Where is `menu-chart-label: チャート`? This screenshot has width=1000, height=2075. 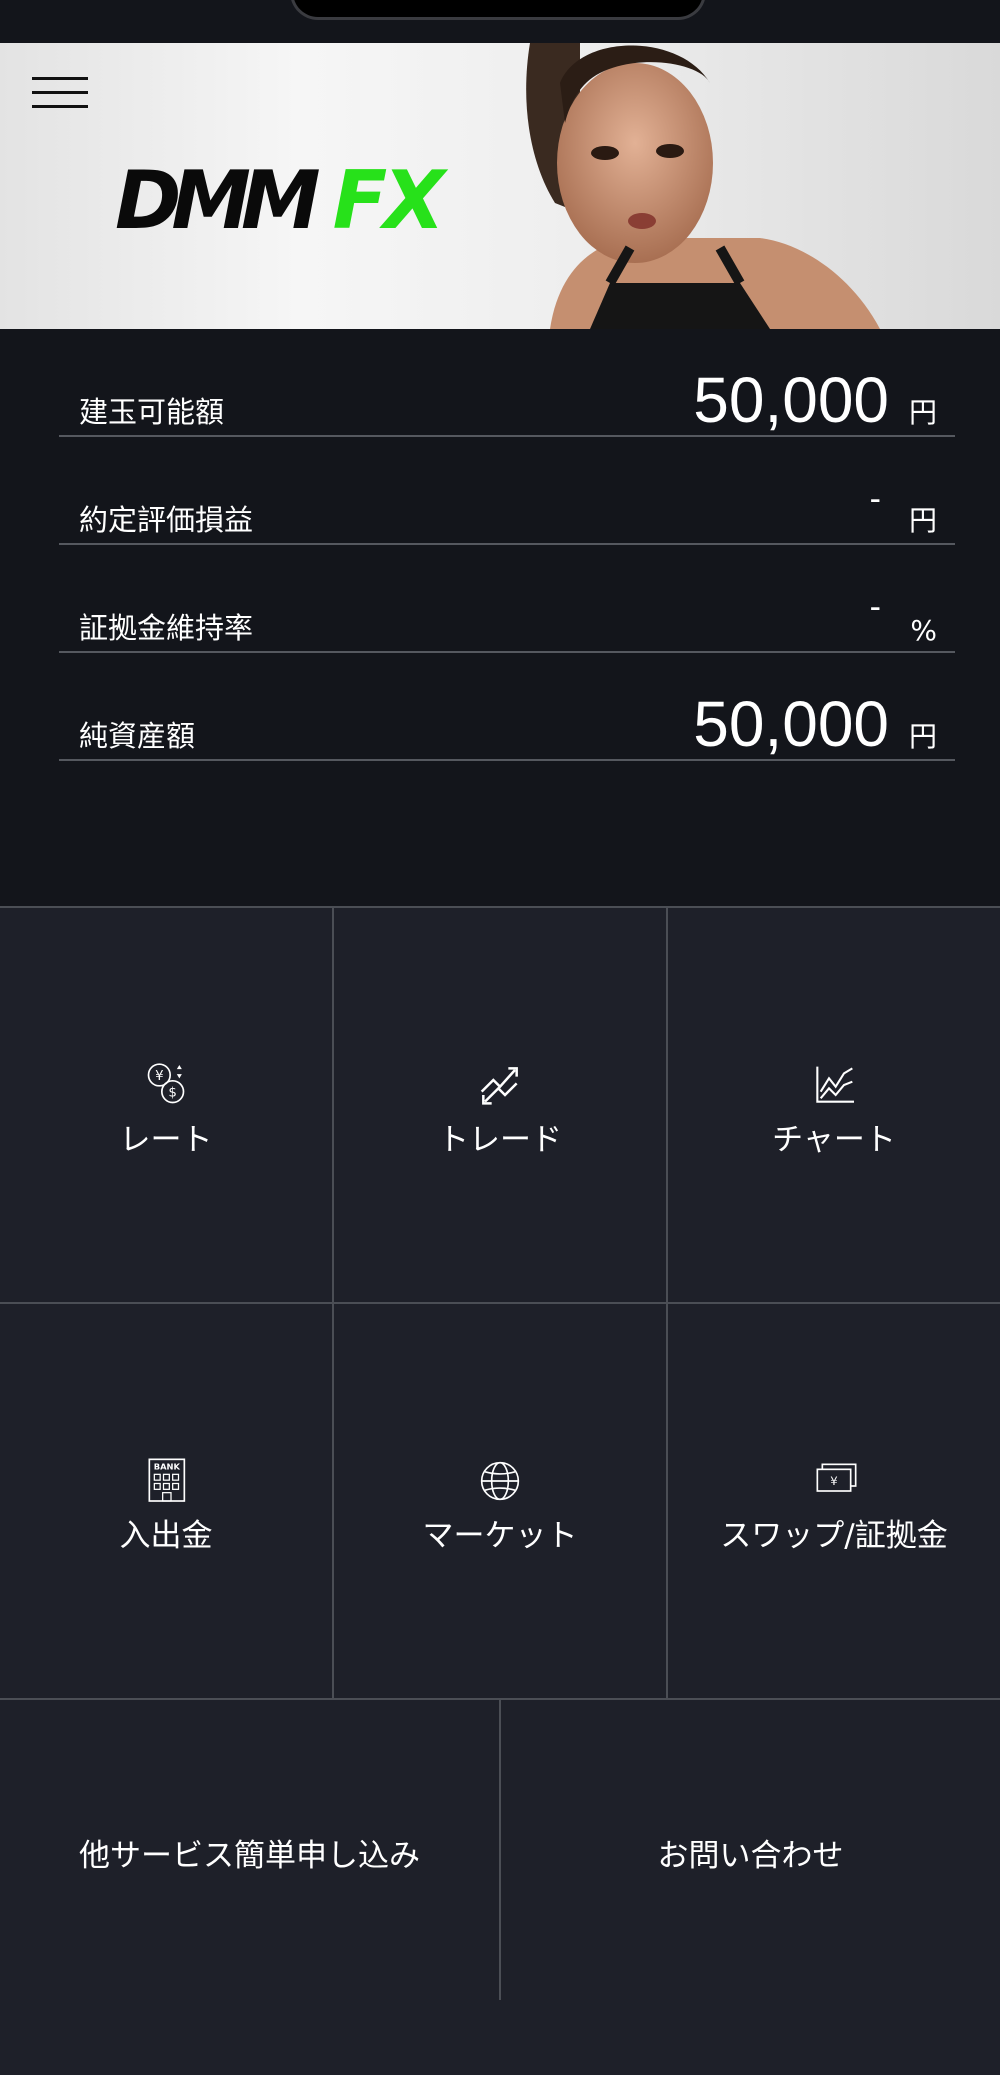 menu-chart-label: チャート is located at coordinates (834, 1140).